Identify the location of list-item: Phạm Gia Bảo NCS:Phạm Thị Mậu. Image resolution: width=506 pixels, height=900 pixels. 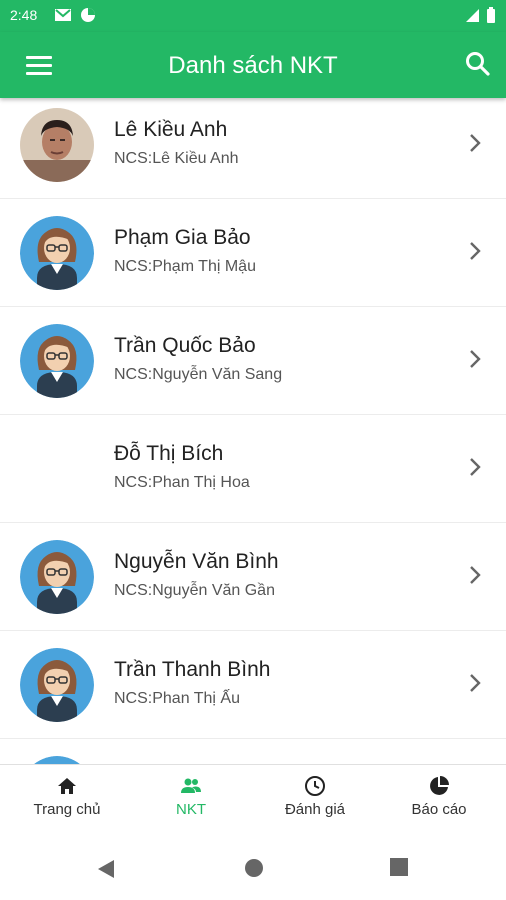
(253, 252).